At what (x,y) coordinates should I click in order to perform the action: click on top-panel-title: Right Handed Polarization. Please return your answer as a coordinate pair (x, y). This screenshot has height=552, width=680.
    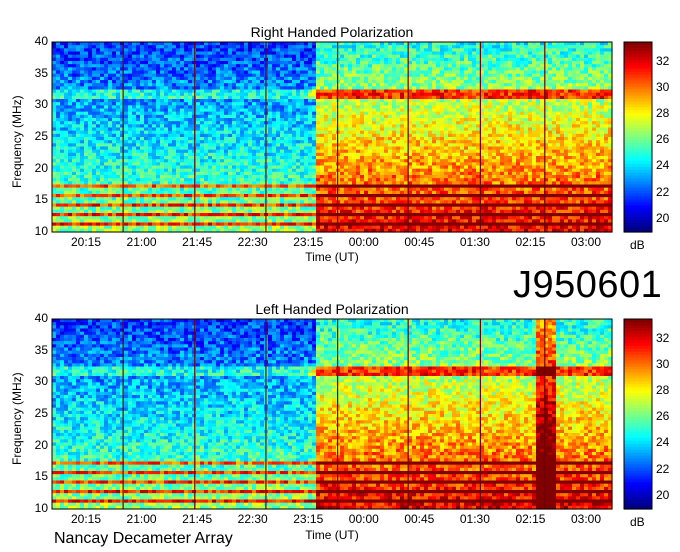
    Looking at the image, I should click on (332, 32).